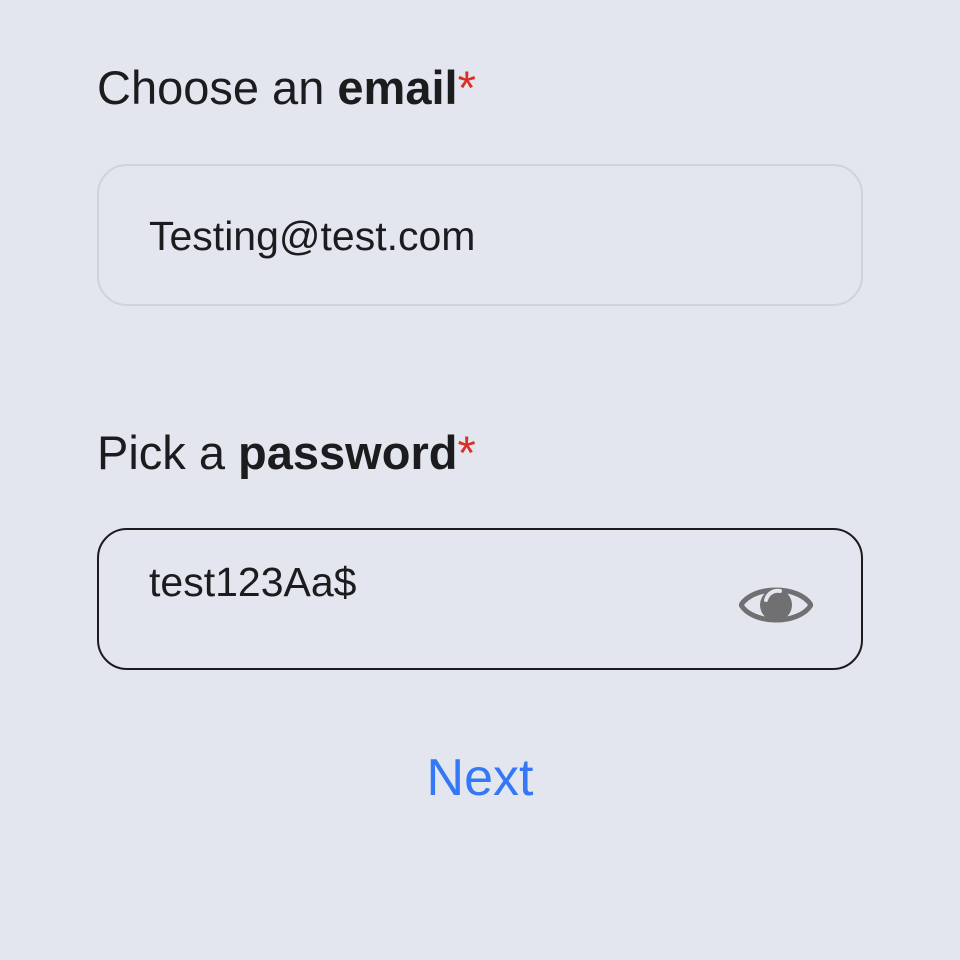 This screenshot has height=960, width=960. Describe the element at coordinates (397, 87) in the screenshot. I see `email-label-bold: email` at that location.